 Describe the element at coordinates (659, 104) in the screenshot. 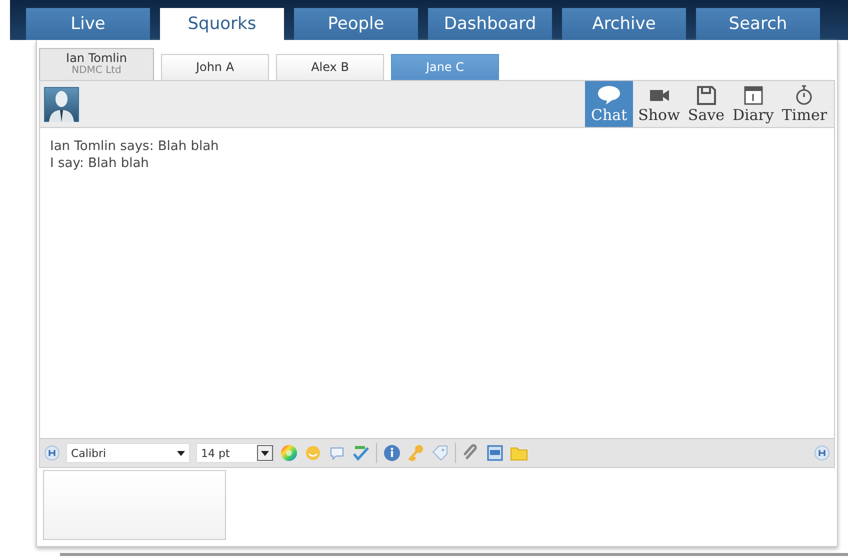

I see `video-button: Show` at that location.